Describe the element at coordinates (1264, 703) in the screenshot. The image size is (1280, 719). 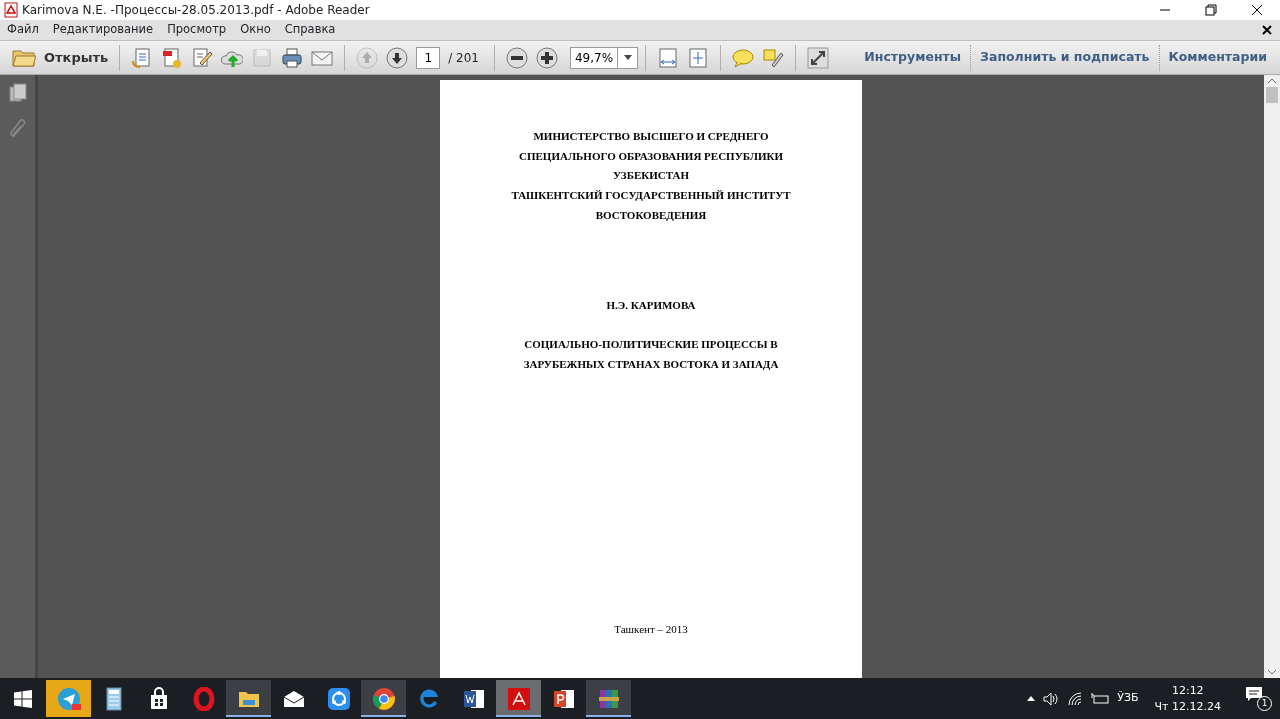
I see `notification-count: 1` at that location.